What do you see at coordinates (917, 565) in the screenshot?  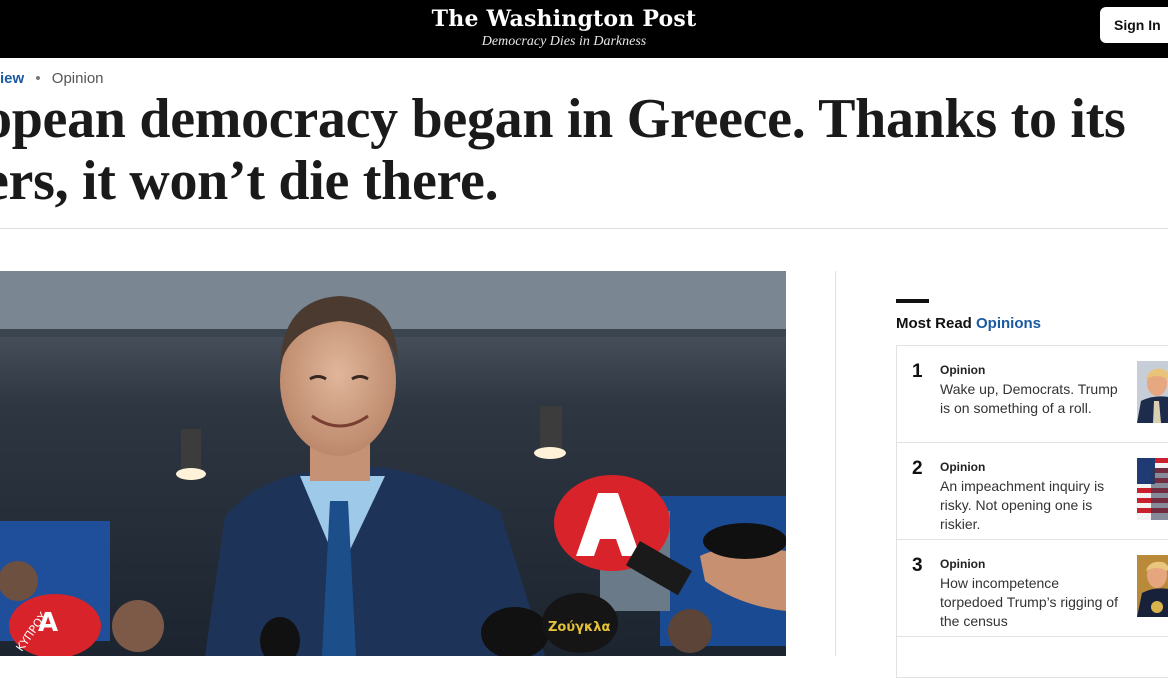 I see `most-read-rank: 3` at bounding box center [917, 565].